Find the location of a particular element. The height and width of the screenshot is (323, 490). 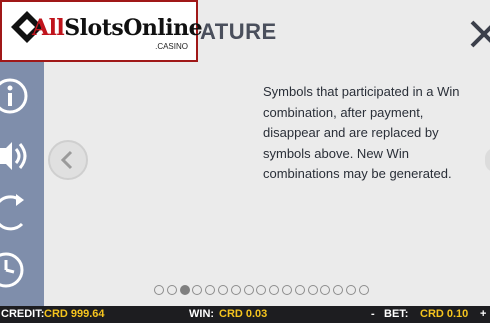

bet-increase-button: + is located at coordinates (483, 314).